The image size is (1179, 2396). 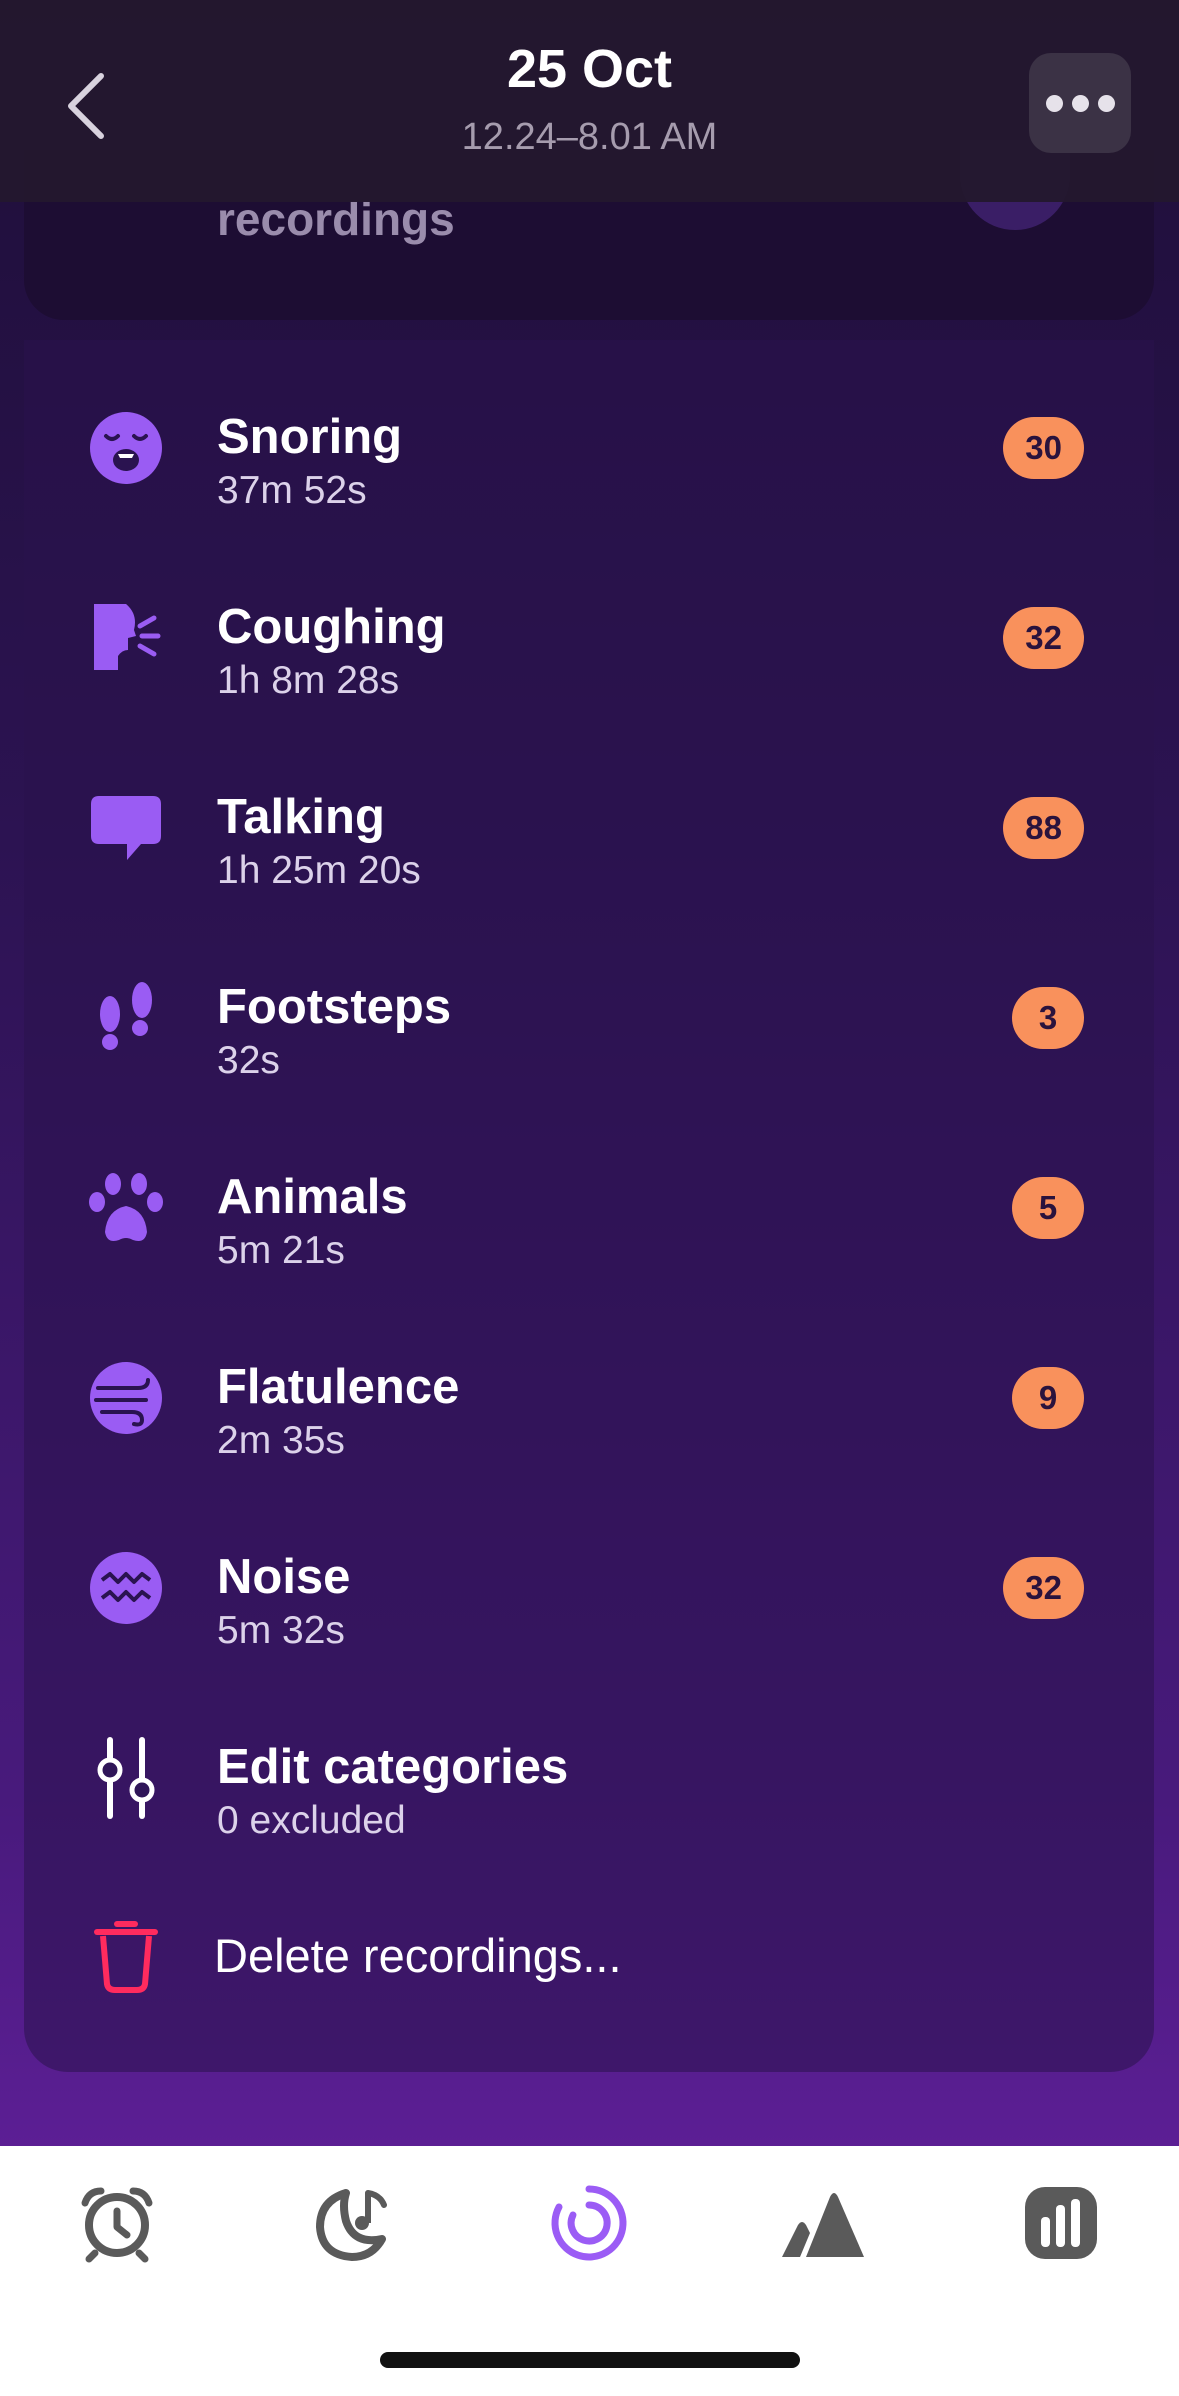 I want to click on tab-dreams, so click(x=823, y=2223).